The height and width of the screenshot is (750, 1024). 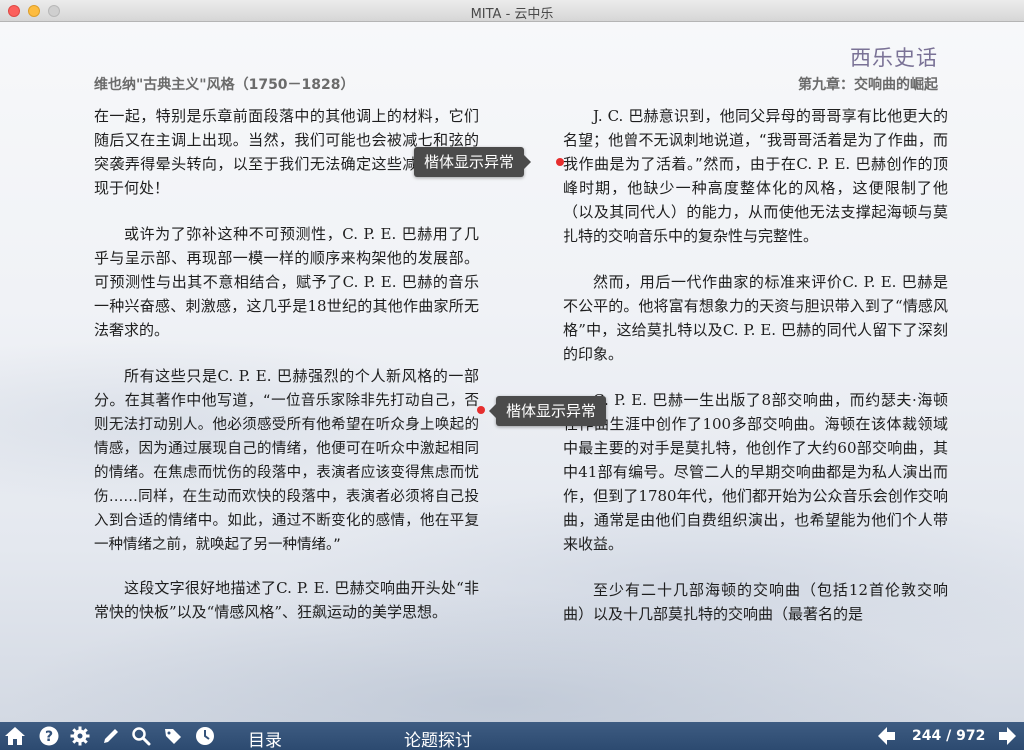 What do you see at coordinates (265, 738) in the screenshot?
I see `toc-button: 目录` at bounding box center [265, 738].